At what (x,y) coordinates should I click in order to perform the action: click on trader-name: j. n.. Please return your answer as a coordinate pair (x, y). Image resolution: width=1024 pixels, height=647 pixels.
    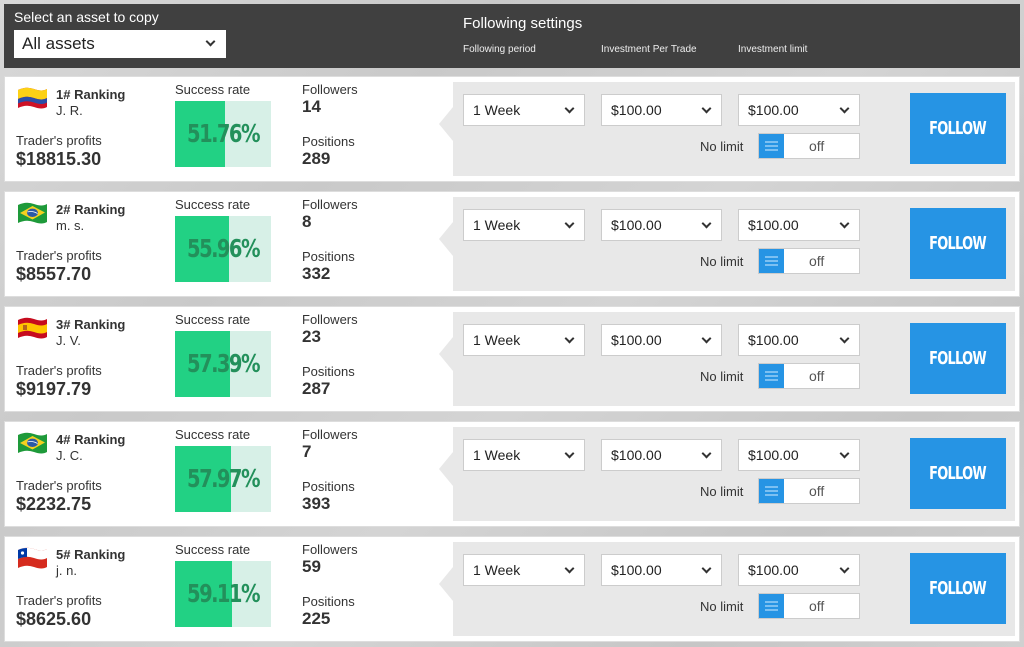
    Looking at the image, I should click on (66, 570).